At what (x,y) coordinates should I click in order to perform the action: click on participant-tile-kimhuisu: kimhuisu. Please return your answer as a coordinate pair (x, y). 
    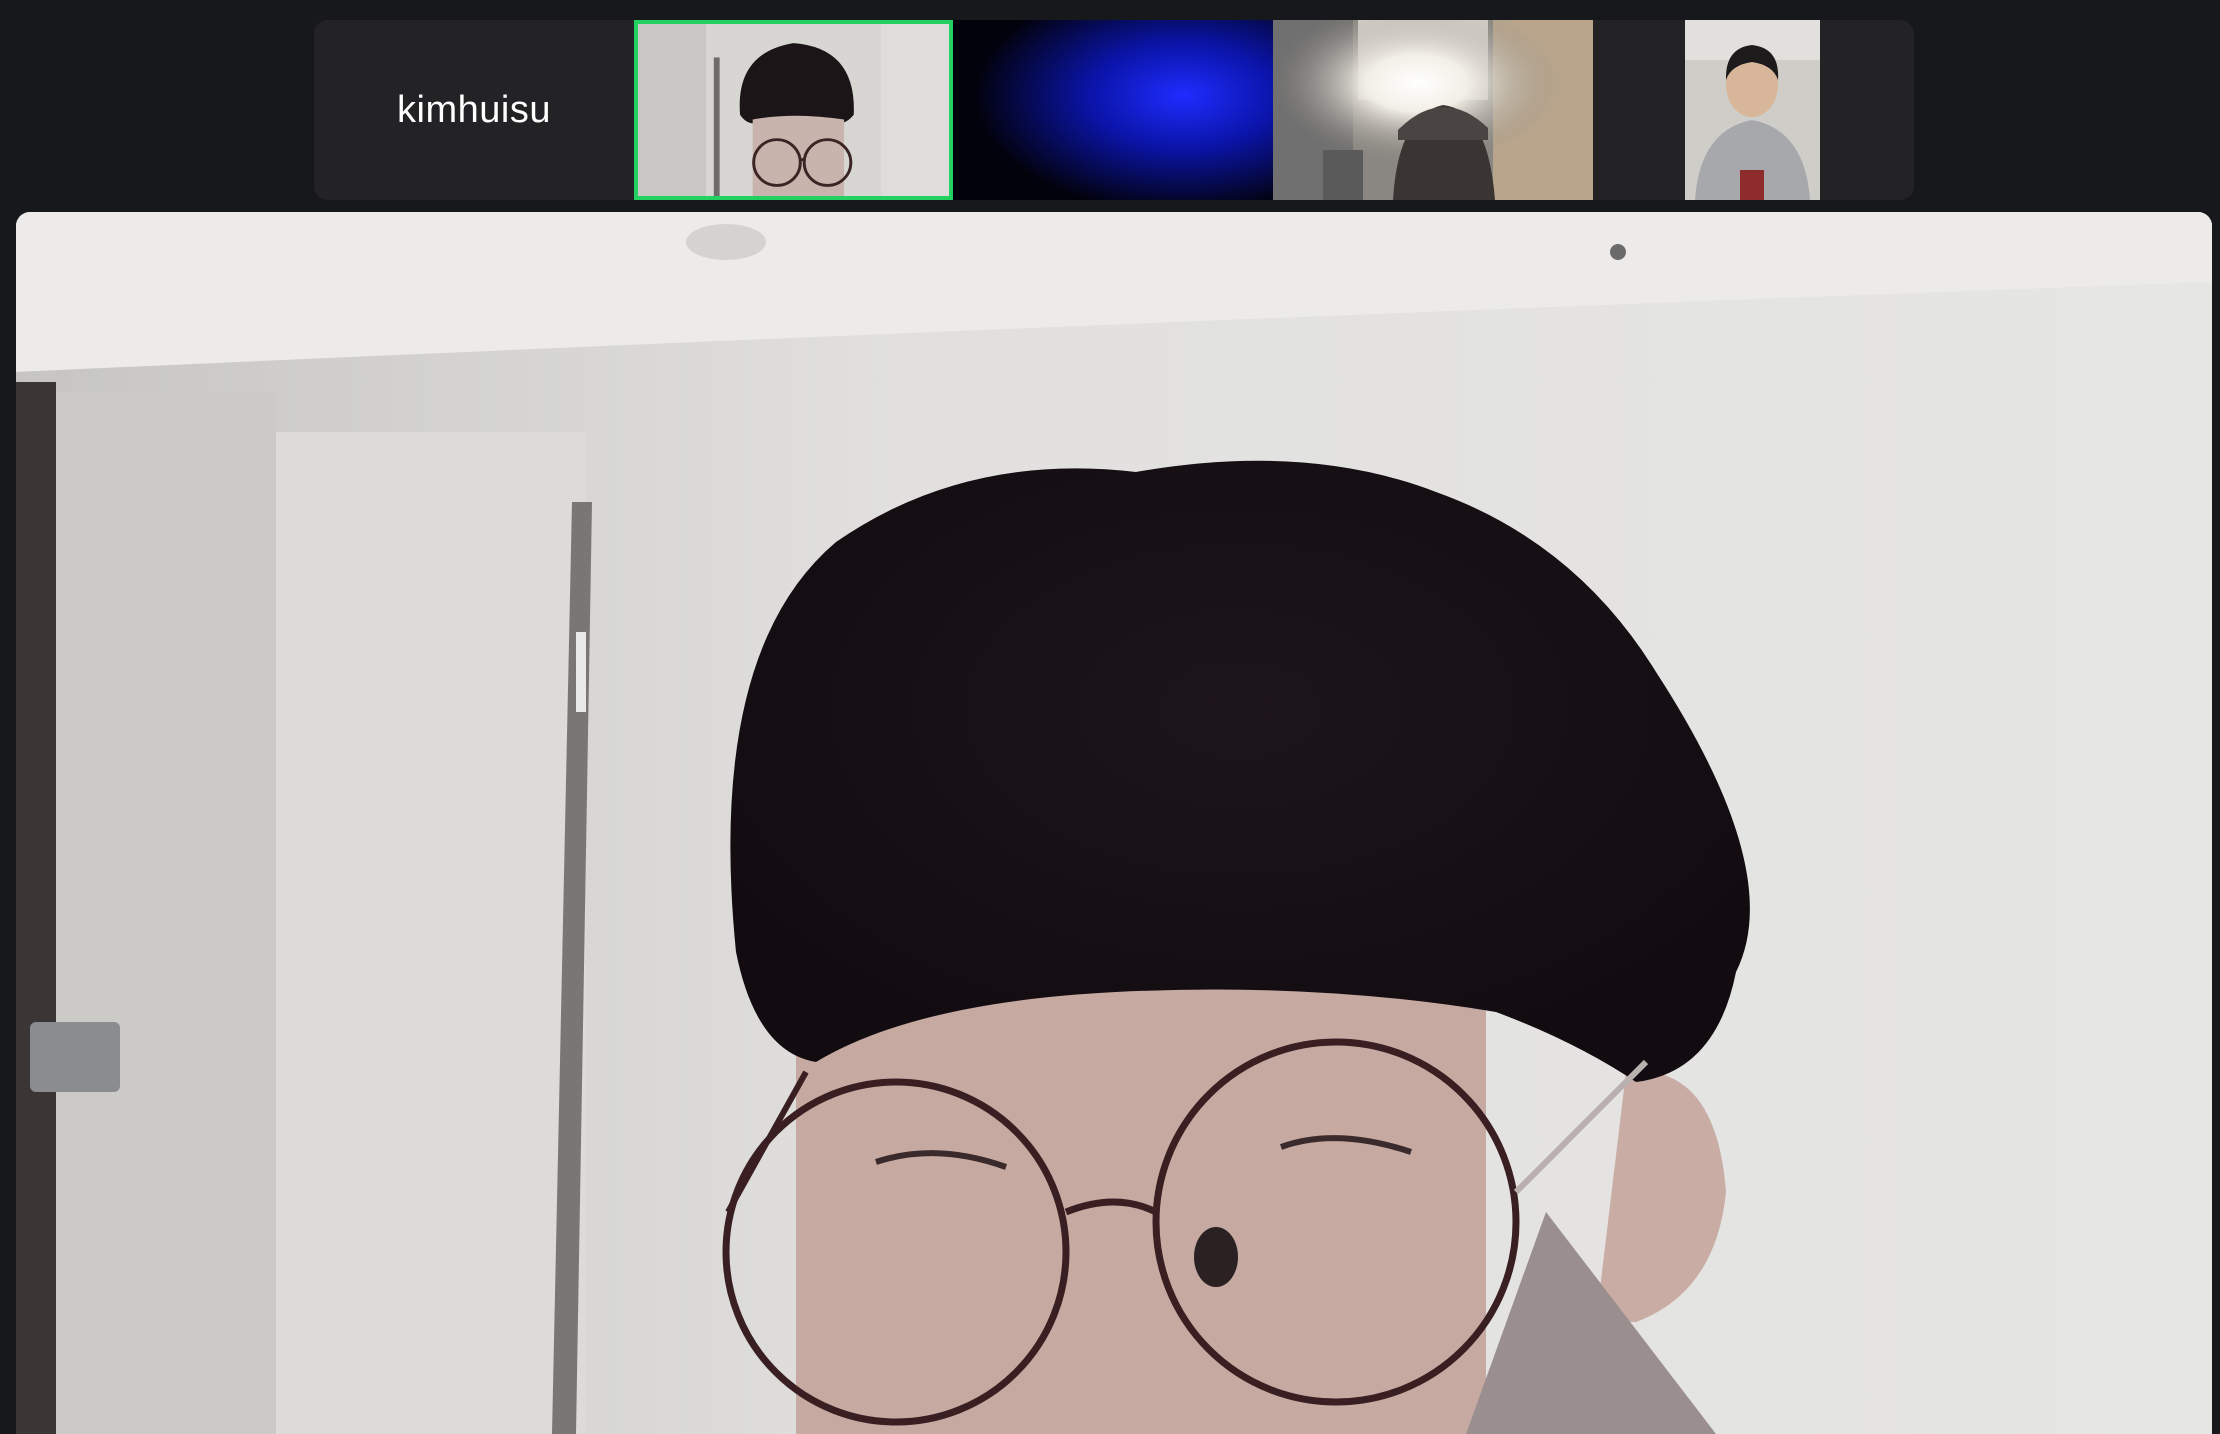
    Looking at the image, I should click on (474, 110).